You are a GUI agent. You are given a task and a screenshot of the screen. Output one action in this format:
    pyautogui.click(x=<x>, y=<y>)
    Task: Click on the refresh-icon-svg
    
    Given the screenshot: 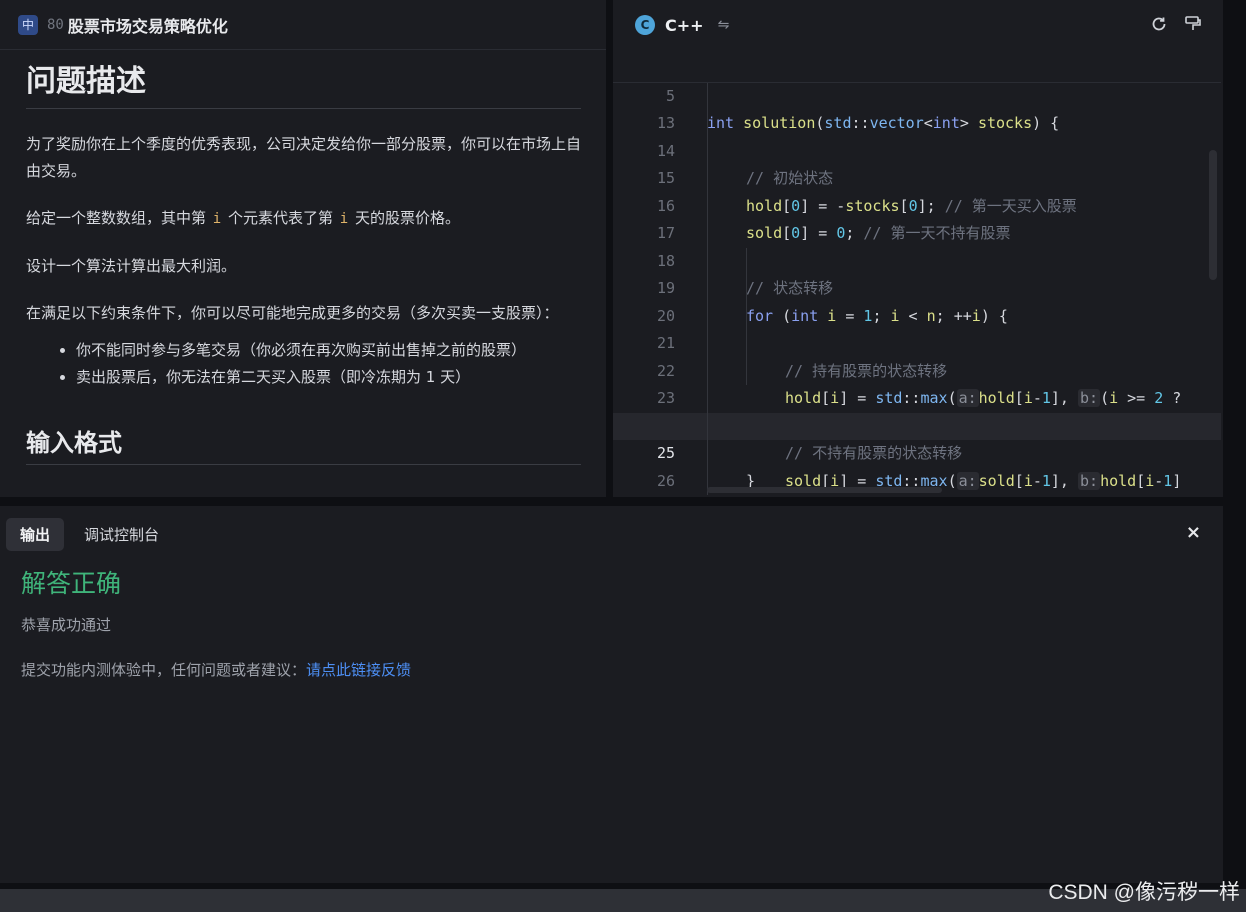 What is the action you would take?
    pyautogui.click(x=1159, y=24)
    